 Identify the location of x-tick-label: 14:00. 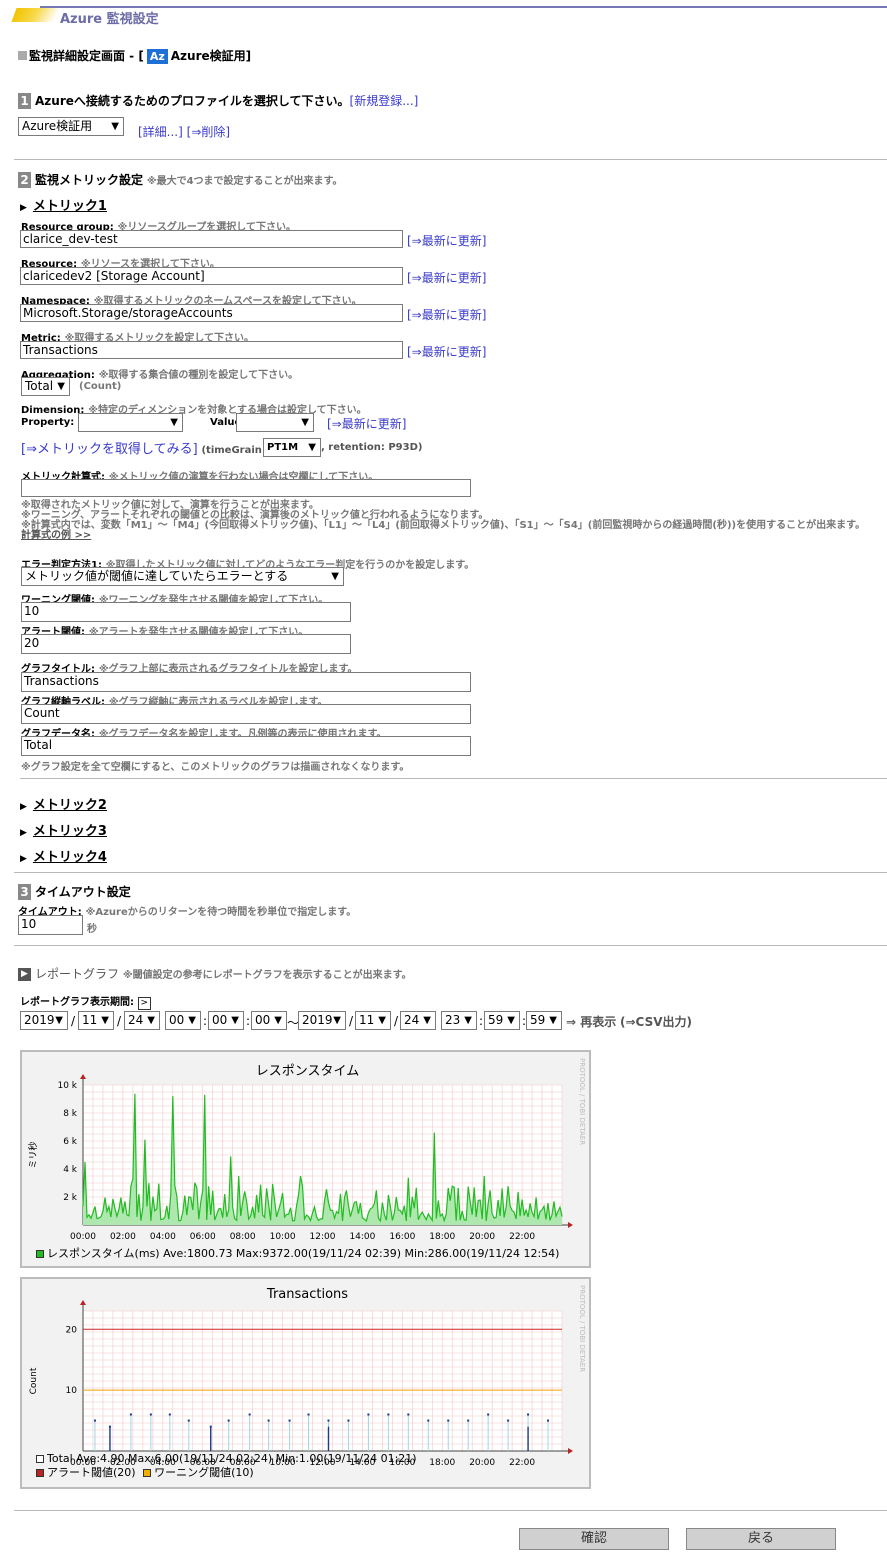
(362, 1237).